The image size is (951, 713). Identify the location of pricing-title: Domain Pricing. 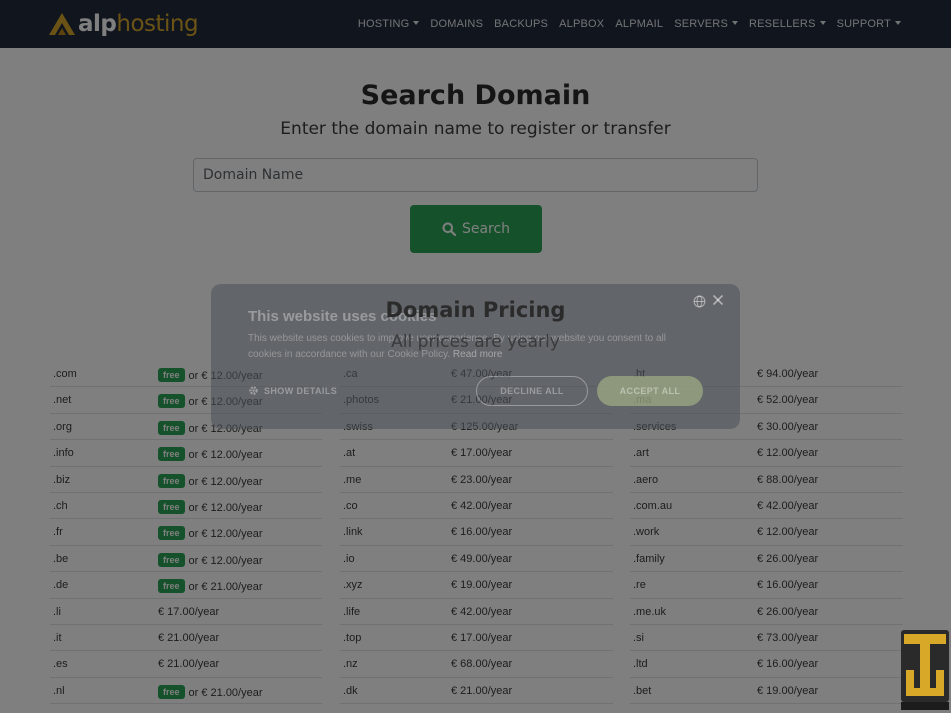
(475, 310).